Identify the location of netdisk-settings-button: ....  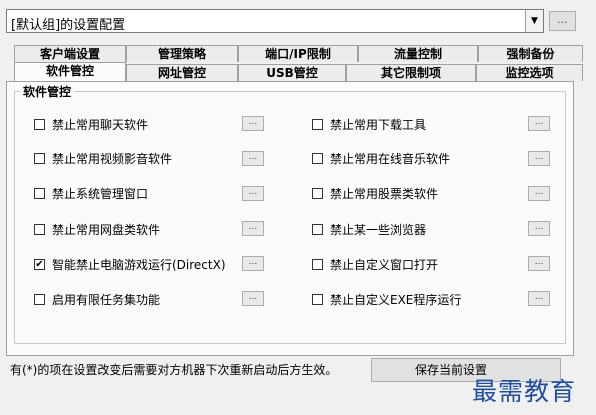
(253, 228).